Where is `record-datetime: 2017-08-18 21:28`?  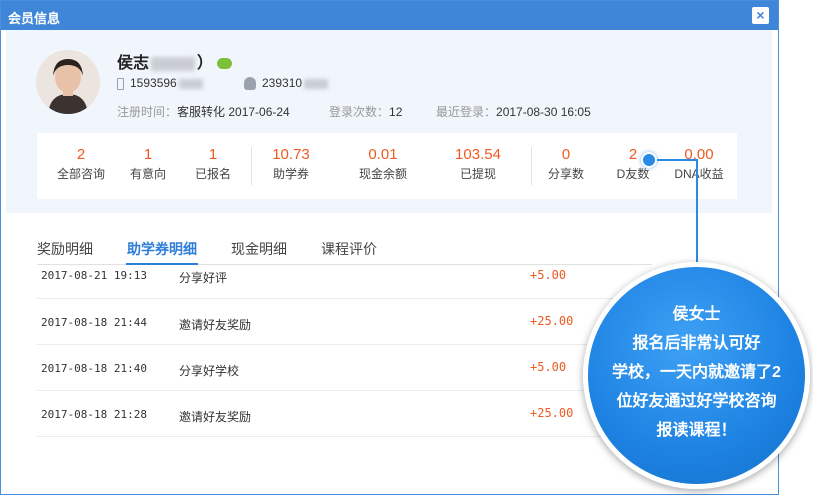
record-datetime: 2017-08-18 21:28 is located at coordinates (94, 414).